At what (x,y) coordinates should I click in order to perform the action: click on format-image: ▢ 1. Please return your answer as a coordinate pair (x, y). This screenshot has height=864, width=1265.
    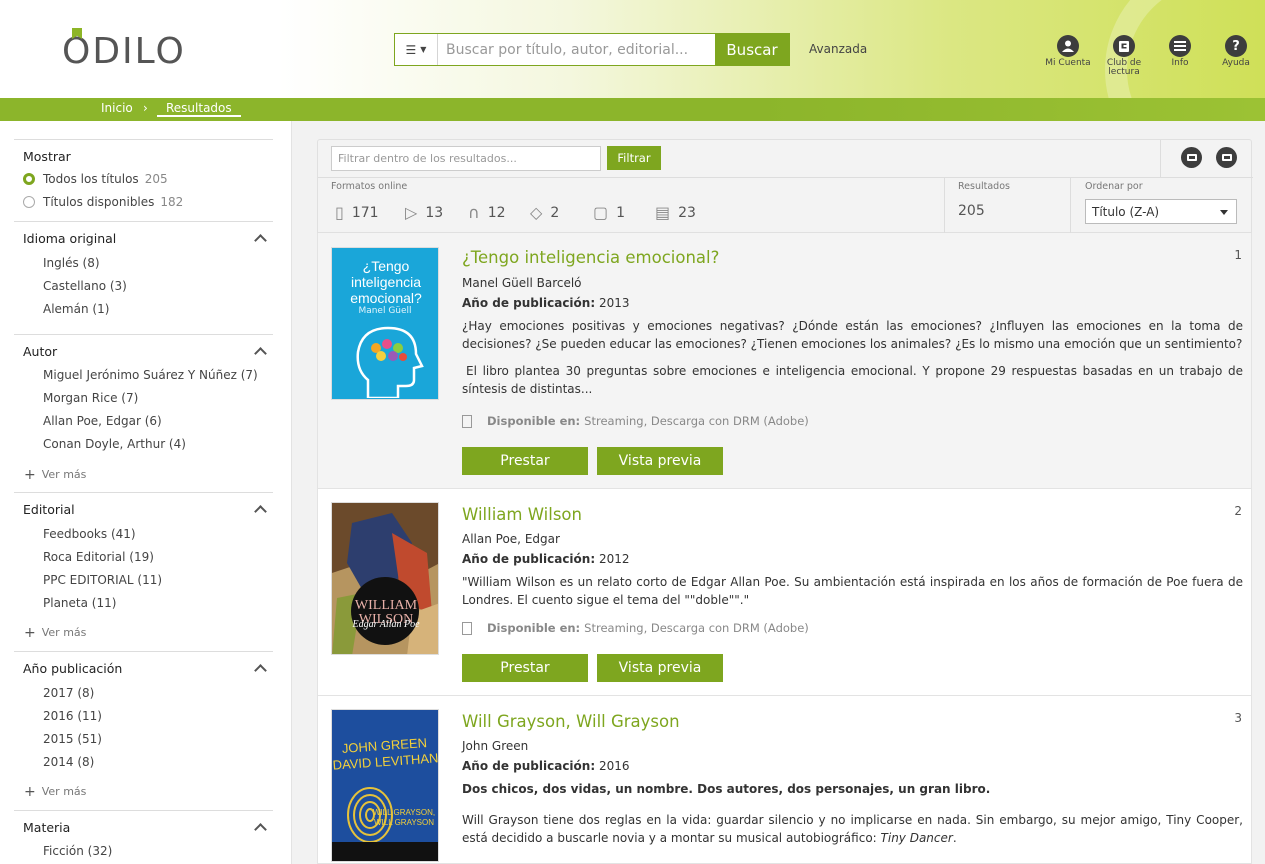
    Looking at the image, I should click on (609, 212).